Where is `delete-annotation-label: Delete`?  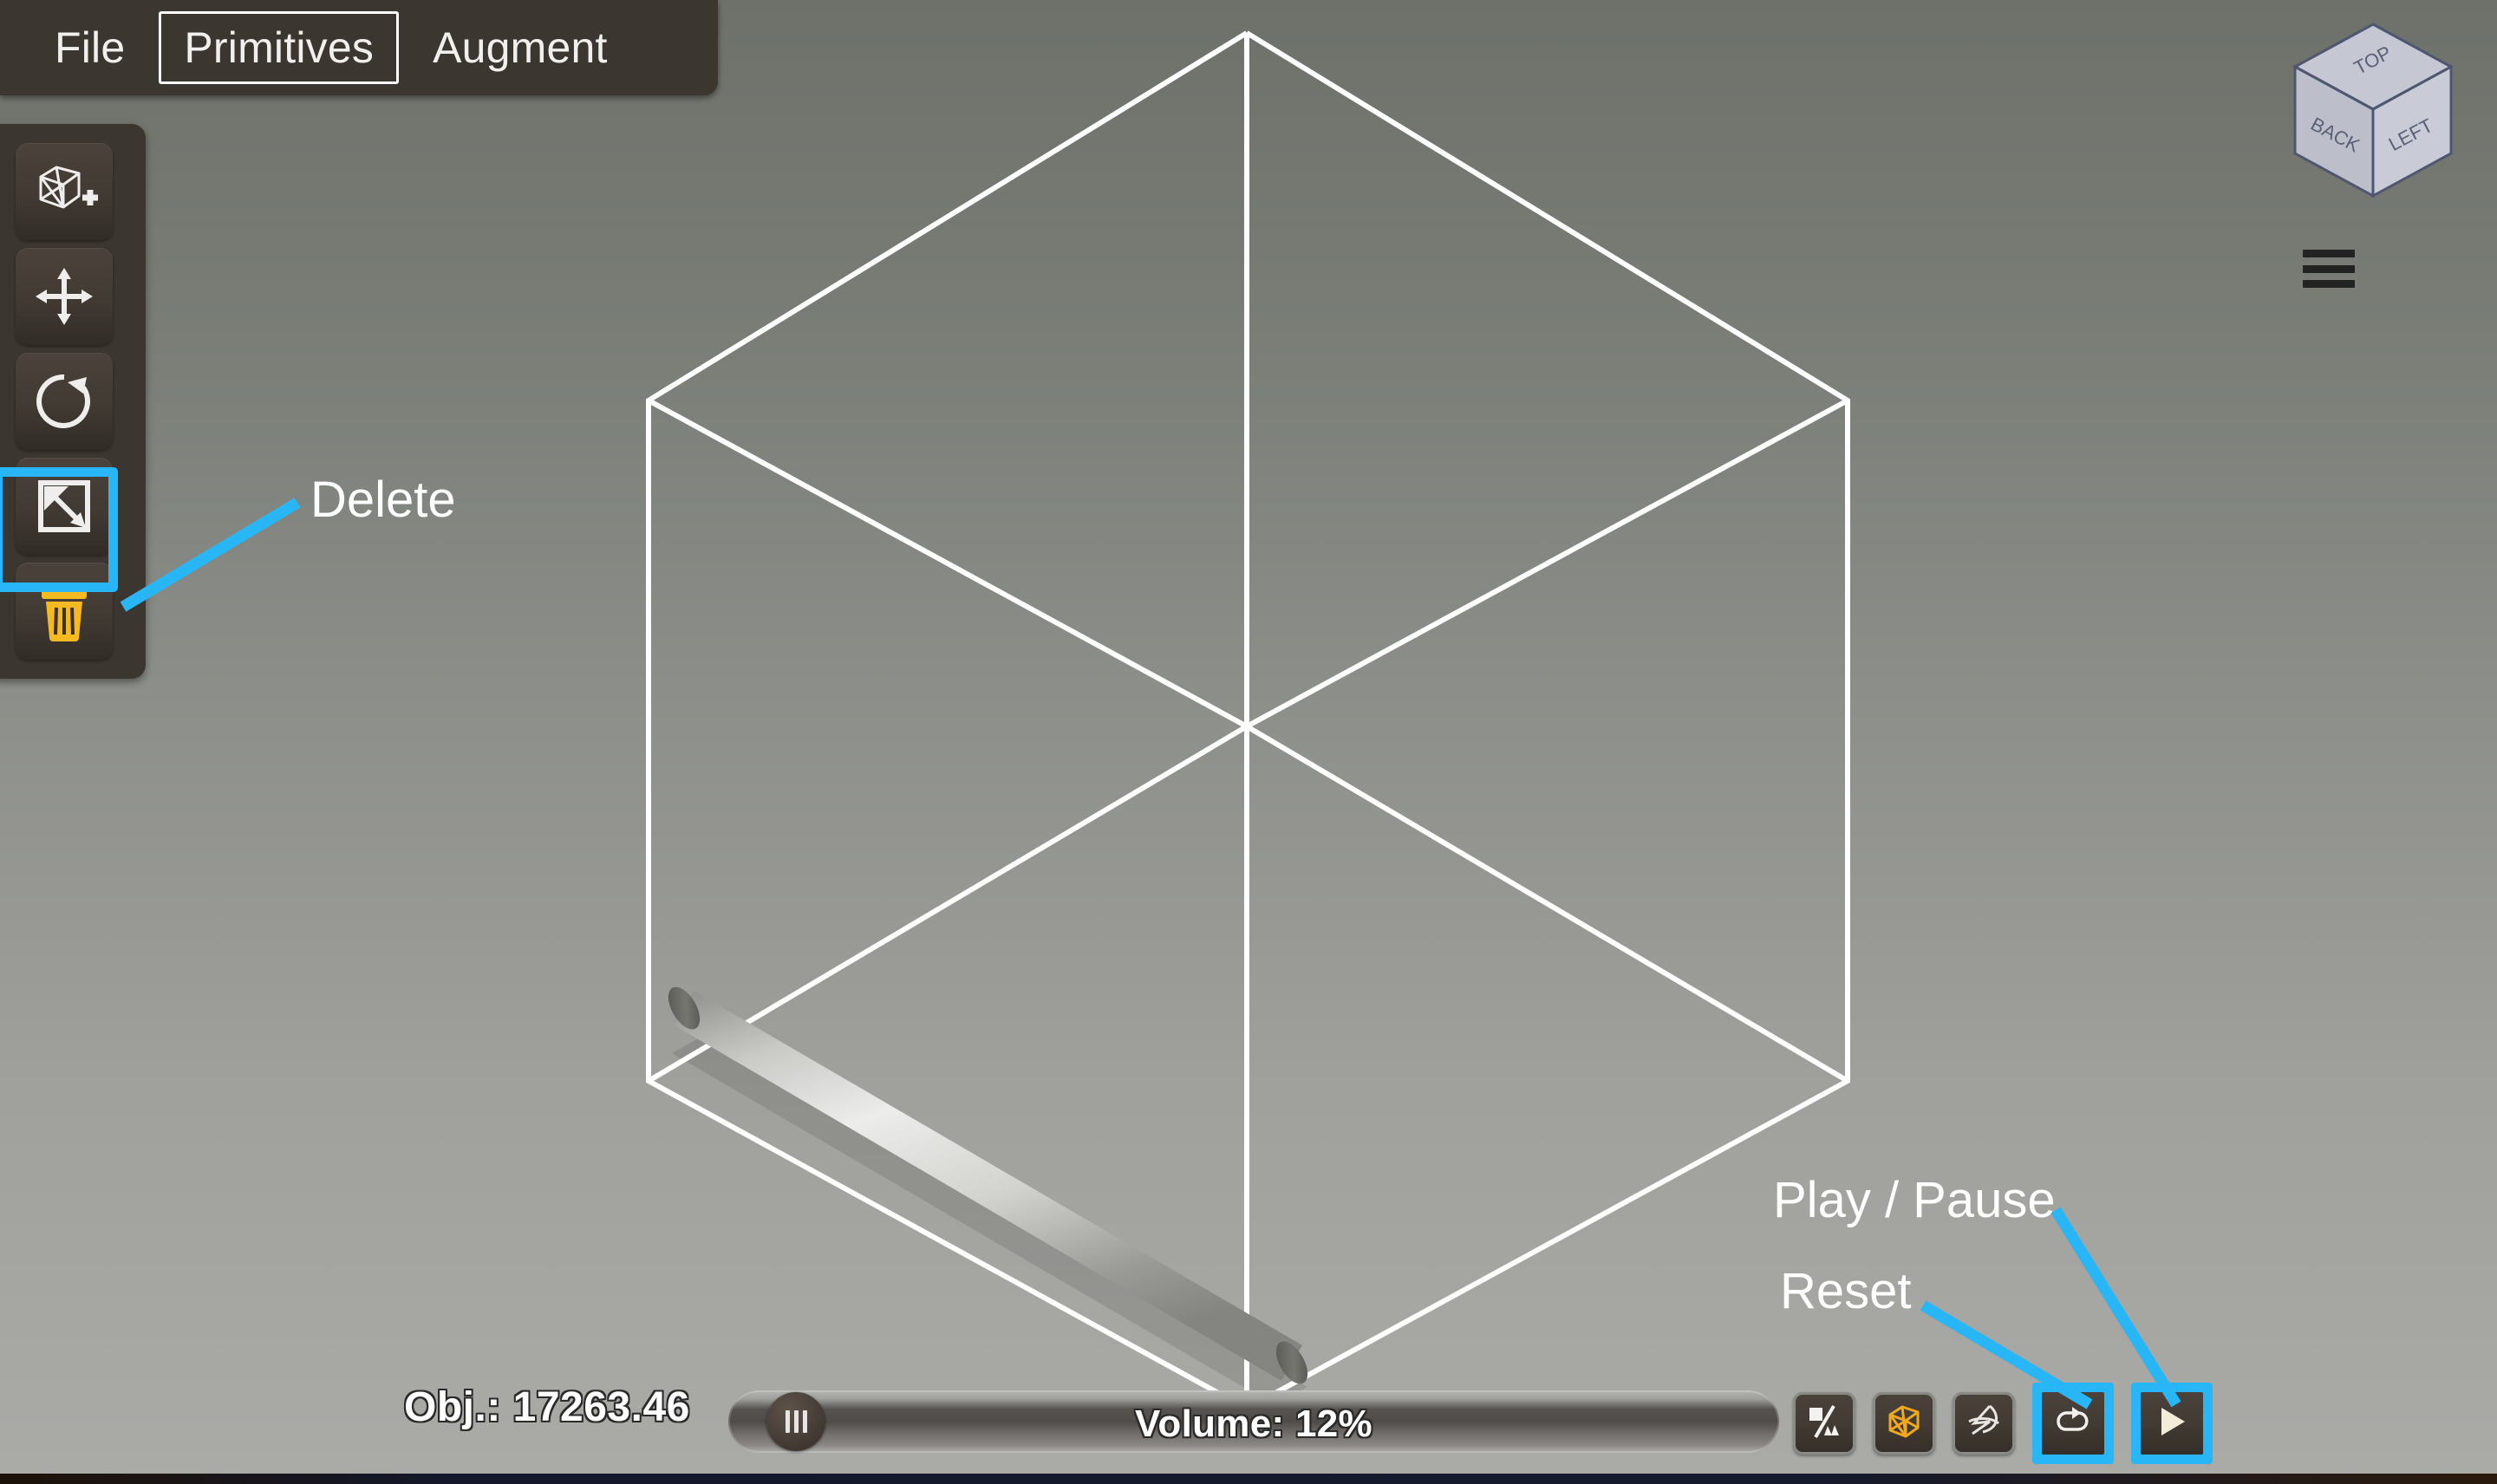
delete-annotation-label: Delete is located at coordinates (383, 500).